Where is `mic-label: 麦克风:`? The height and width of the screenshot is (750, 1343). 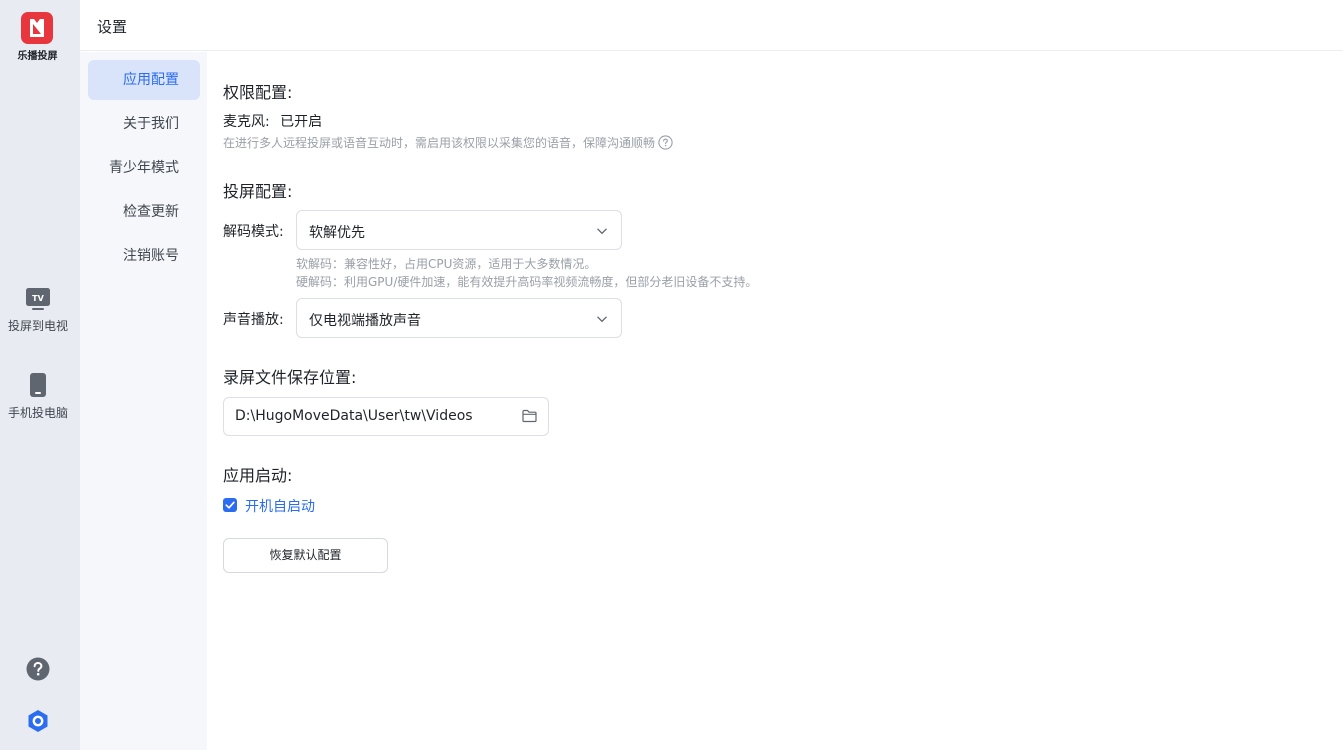 mic-label: 麦克风: is located at coordinates (246, 122).